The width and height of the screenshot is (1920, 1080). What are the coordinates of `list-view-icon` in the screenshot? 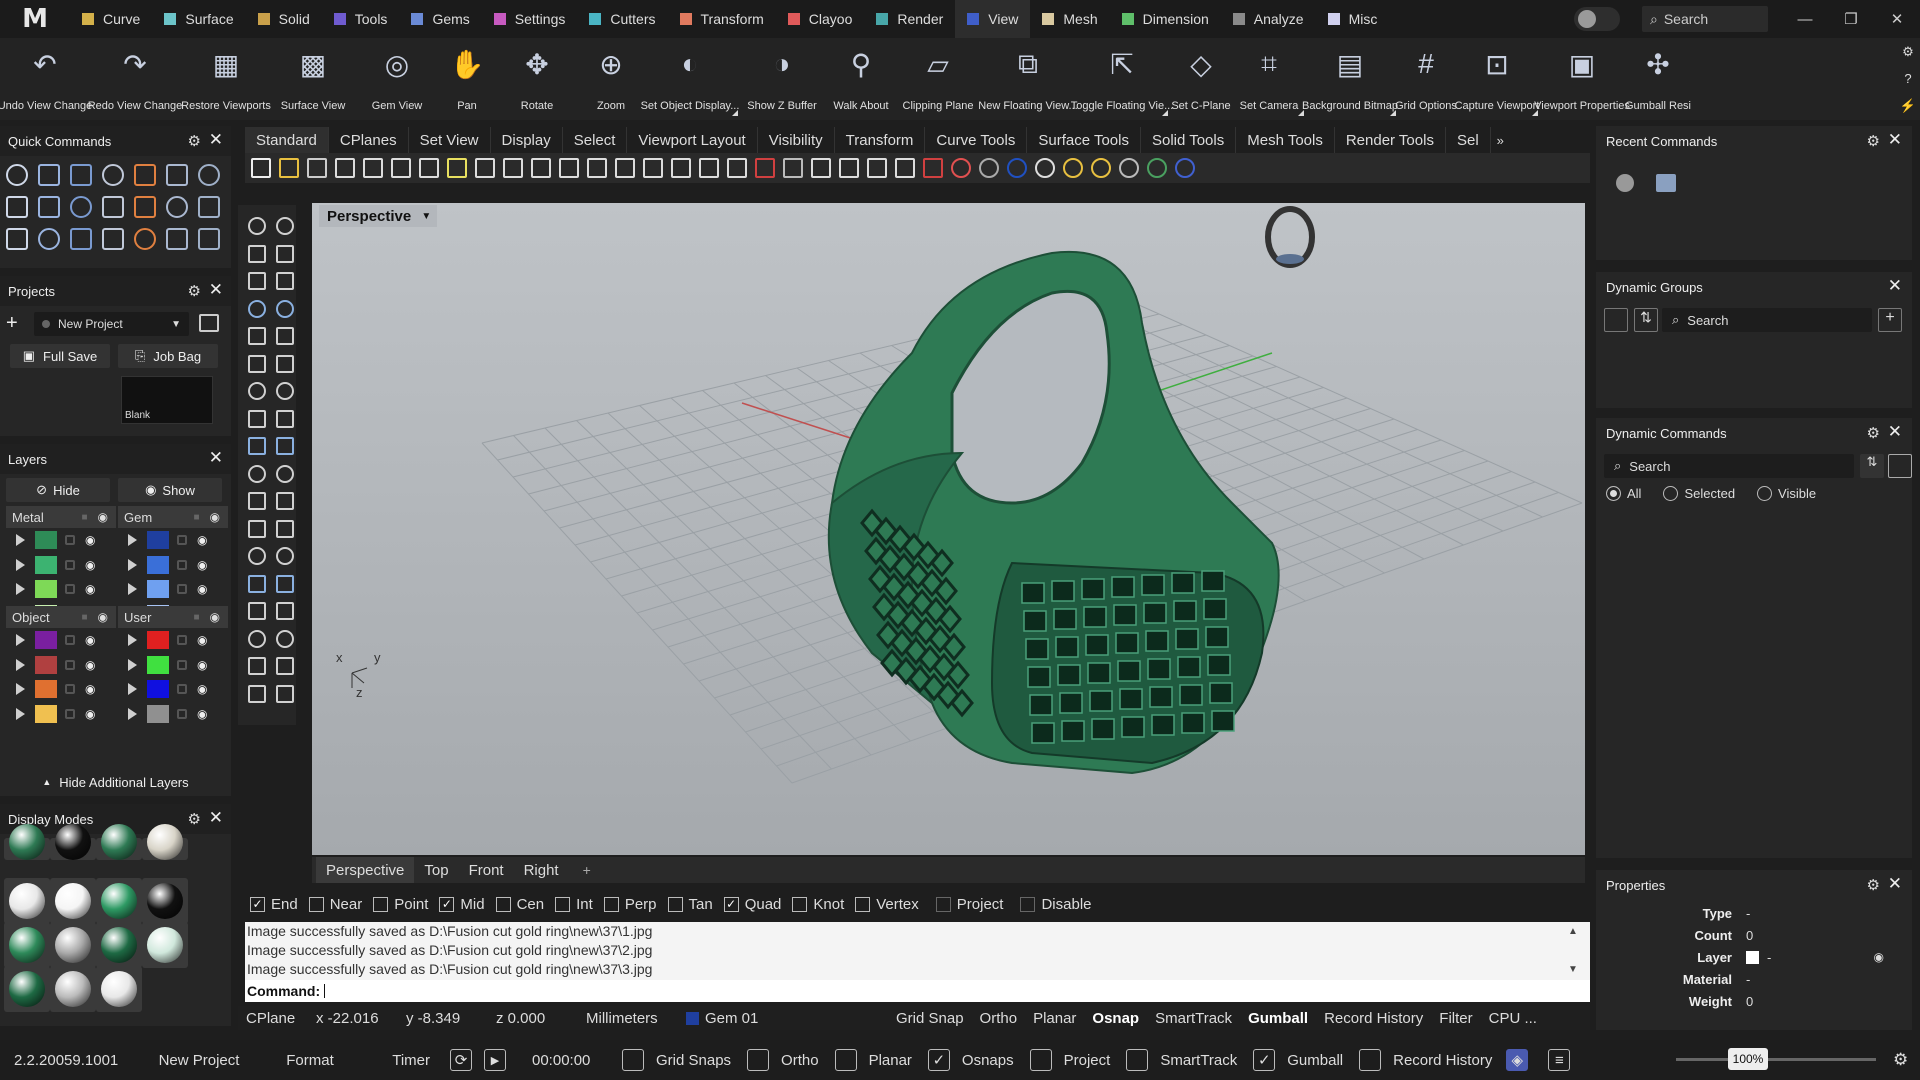 It's located at (1900, 466).